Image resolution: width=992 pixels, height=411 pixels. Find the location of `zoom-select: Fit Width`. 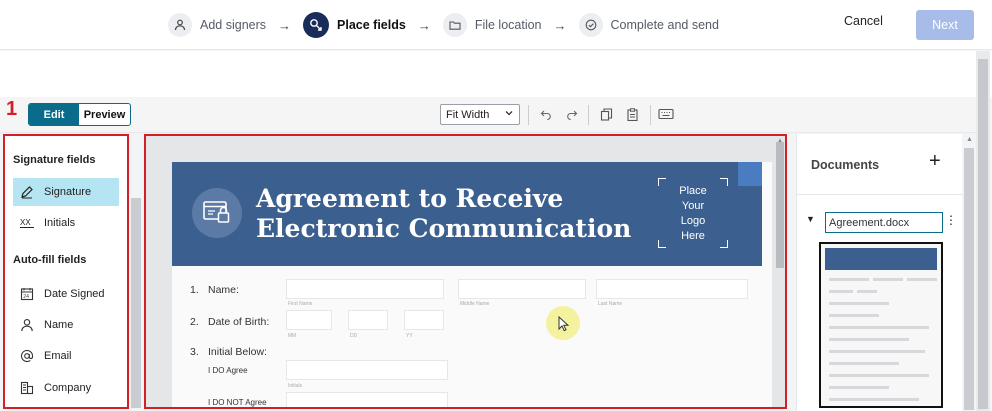

zoom-select: Fit Width is located at coordinates (480, 114).